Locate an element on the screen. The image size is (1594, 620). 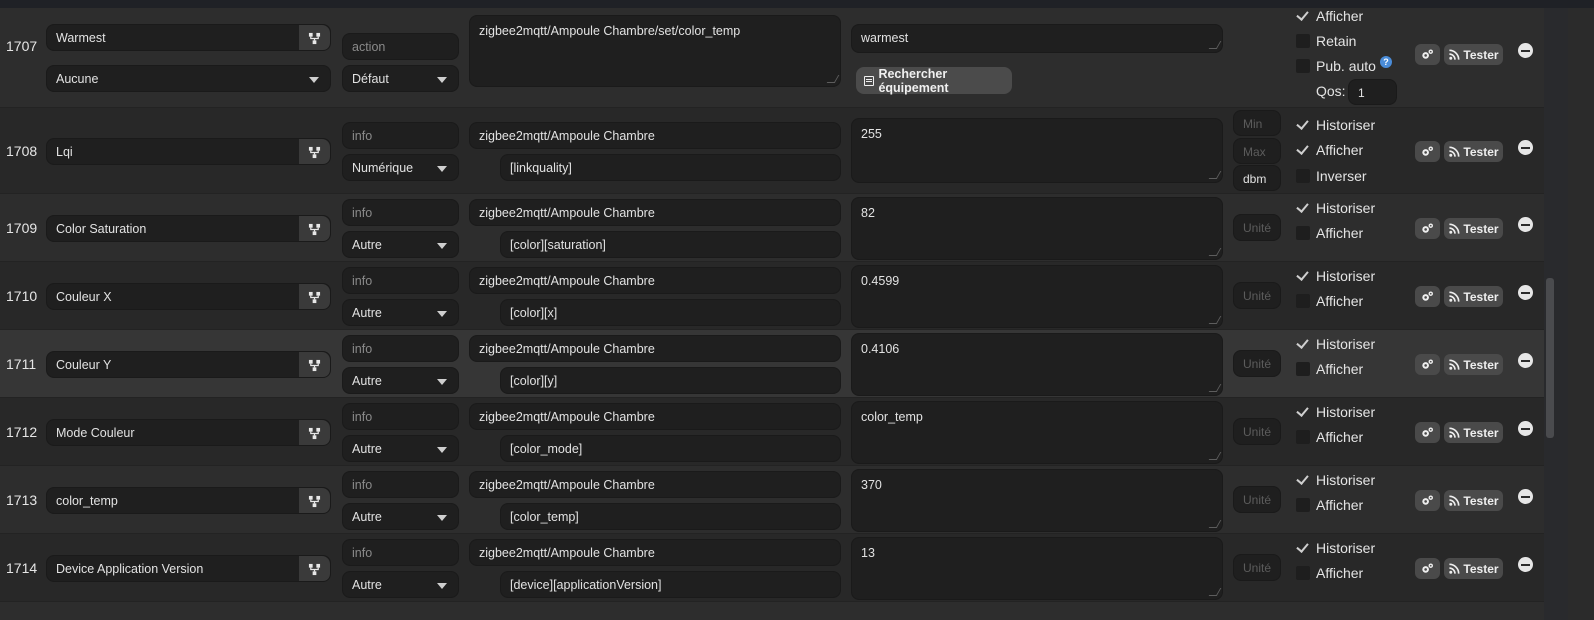
max-input: Max is located at coordinates (1257, 151).